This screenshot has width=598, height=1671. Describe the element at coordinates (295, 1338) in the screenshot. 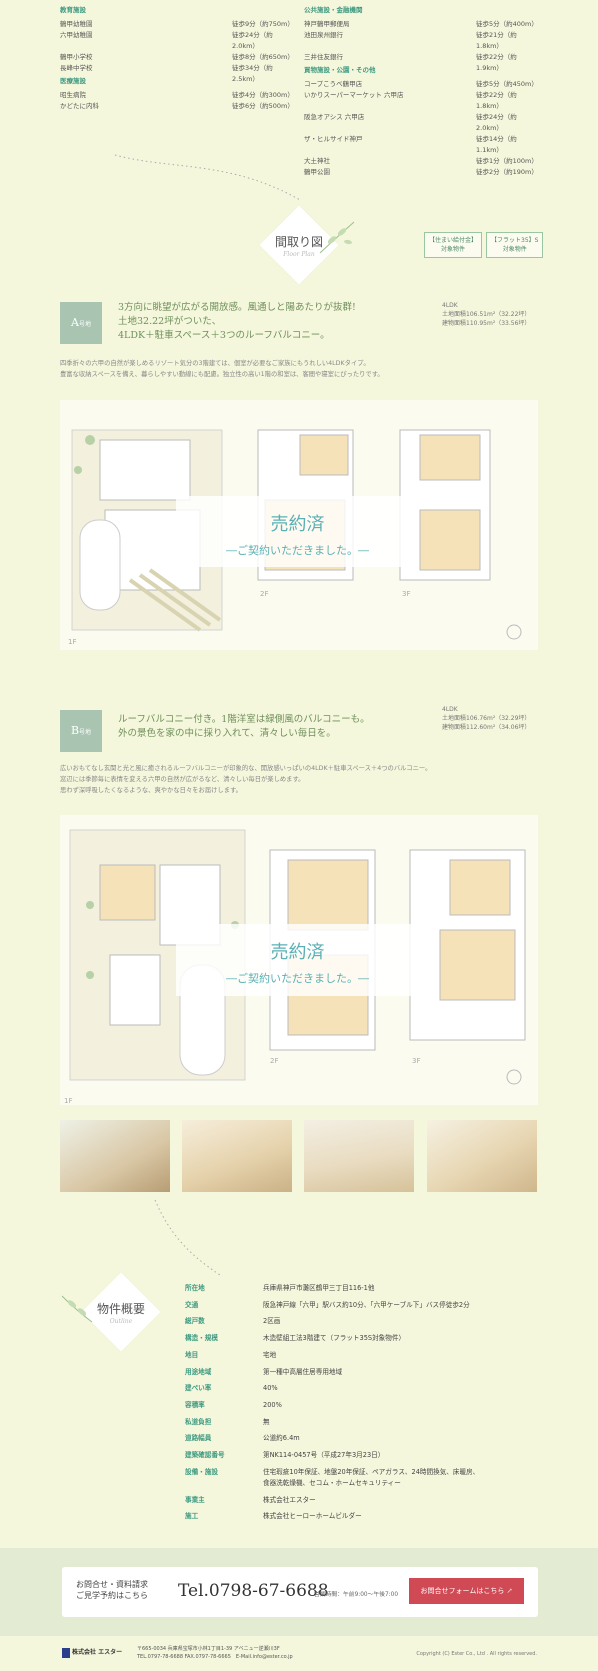

I see `table-row: 構造・規模 木造壁組工法3階建て（フラット35S対象物件）` at that location.